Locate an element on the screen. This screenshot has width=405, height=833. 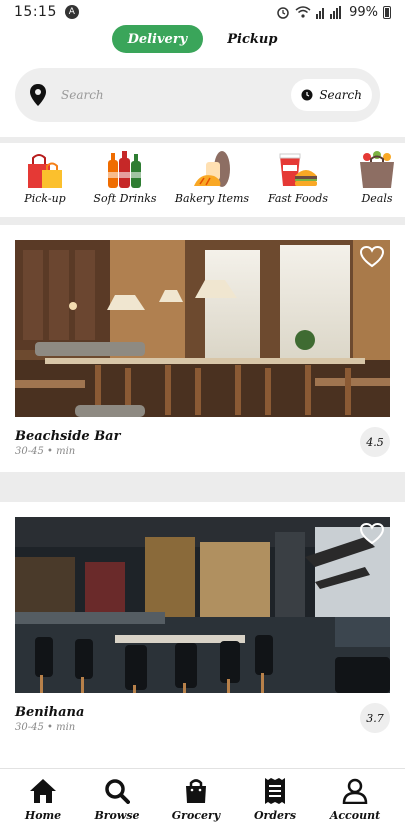
nav-account: Account is located at coordinates (355, 799).